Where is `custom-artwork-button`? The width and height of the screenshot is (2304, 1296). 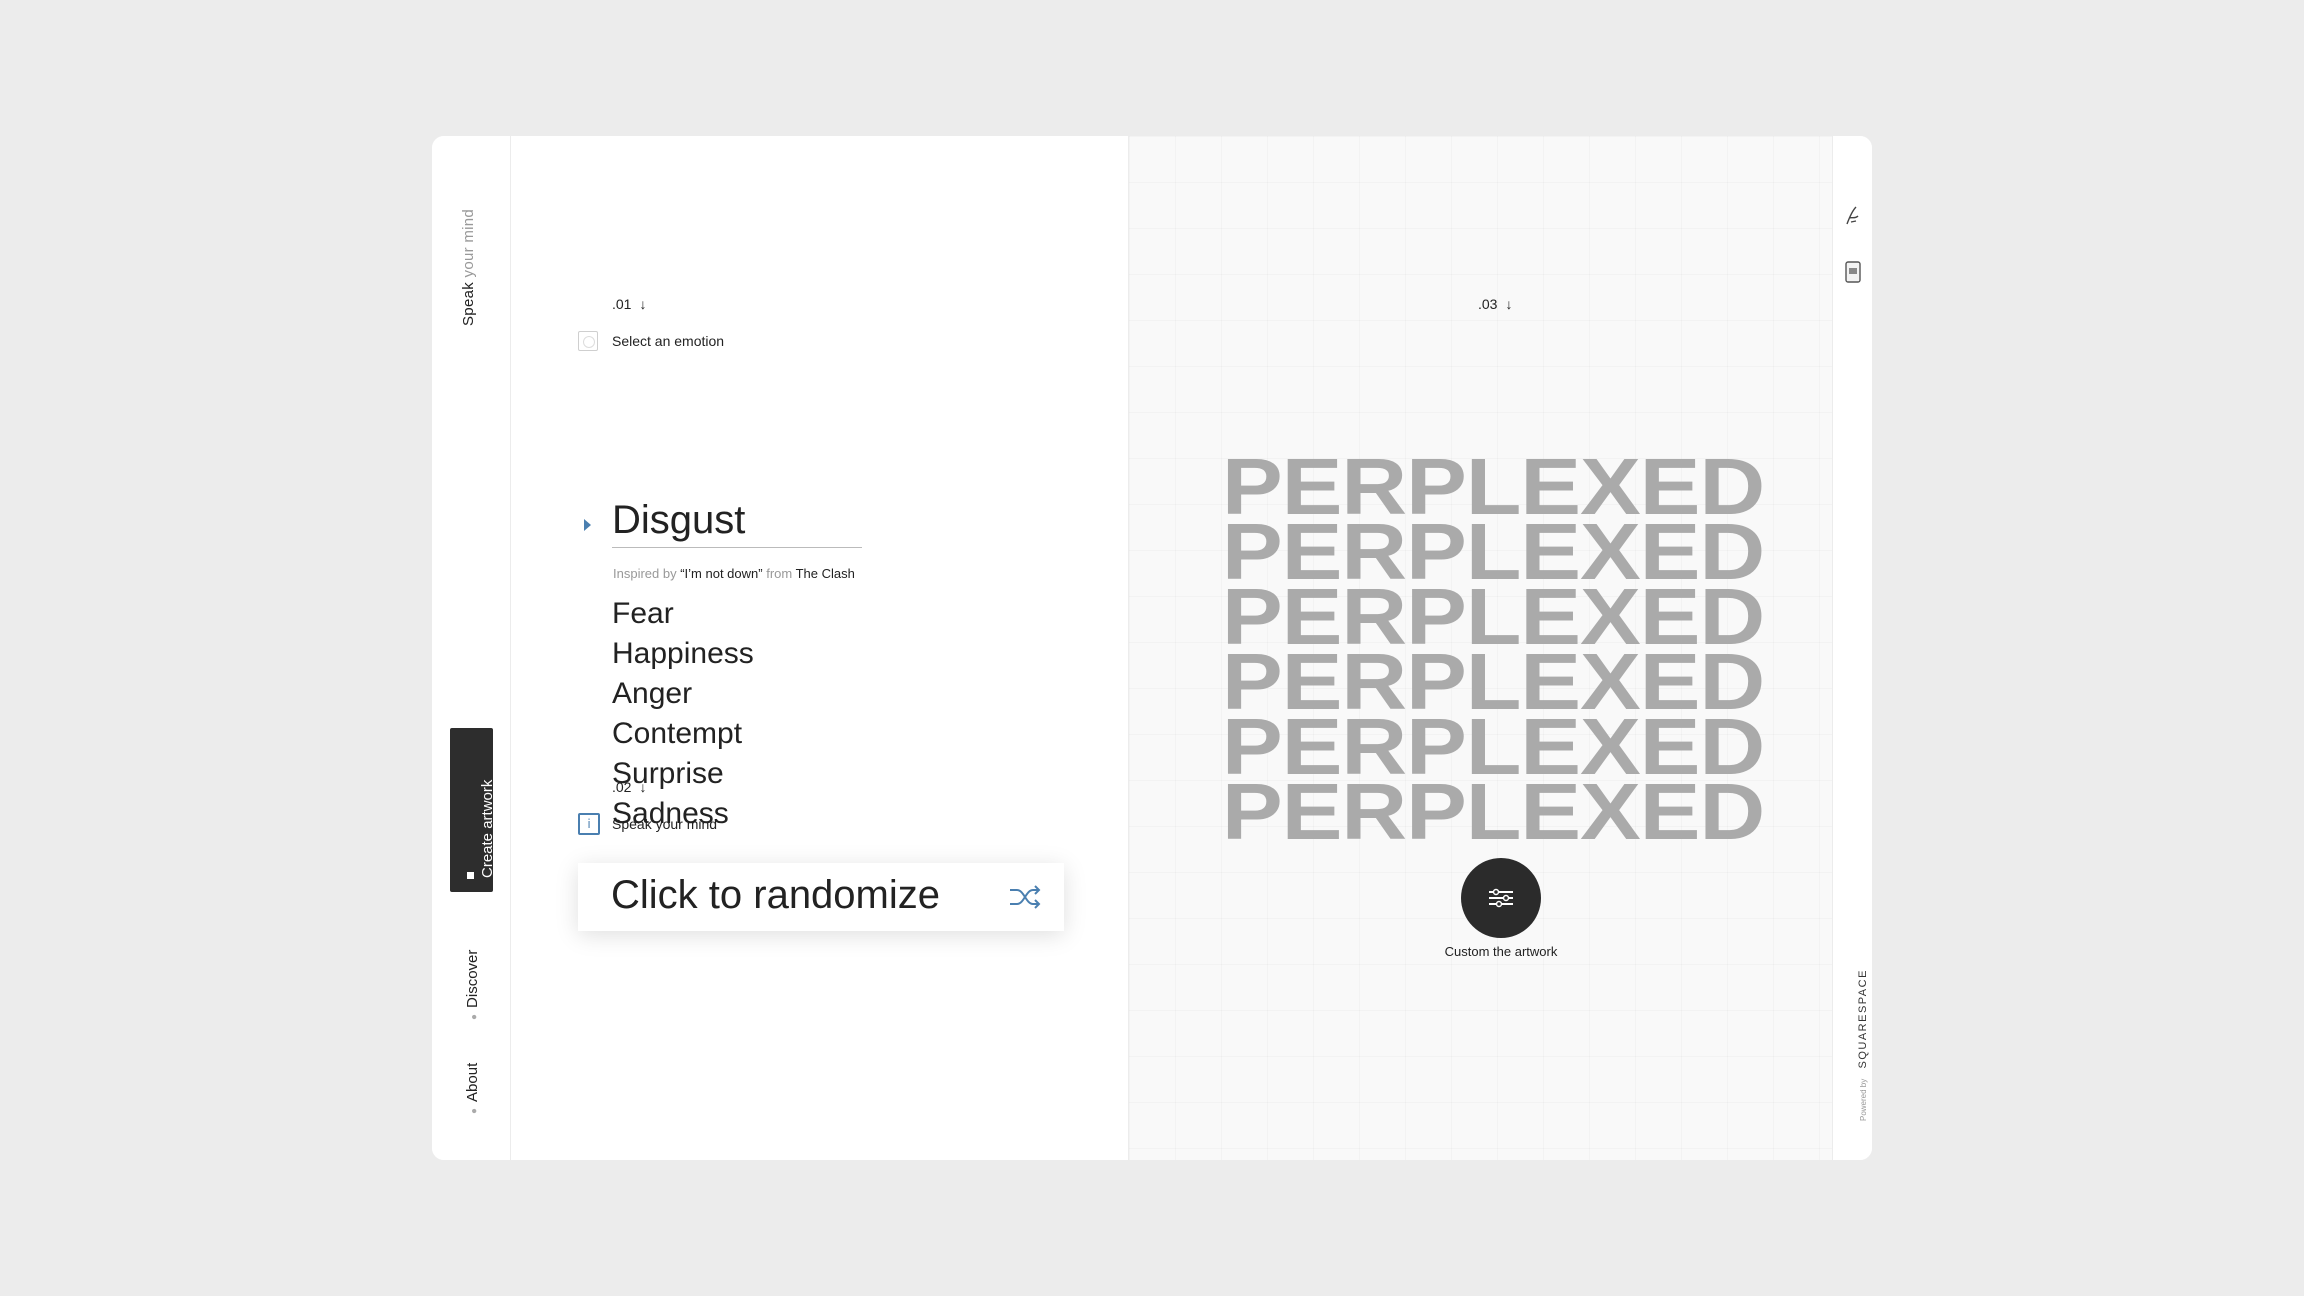 custom-artwork-button is located at coordinates (1501, 898).